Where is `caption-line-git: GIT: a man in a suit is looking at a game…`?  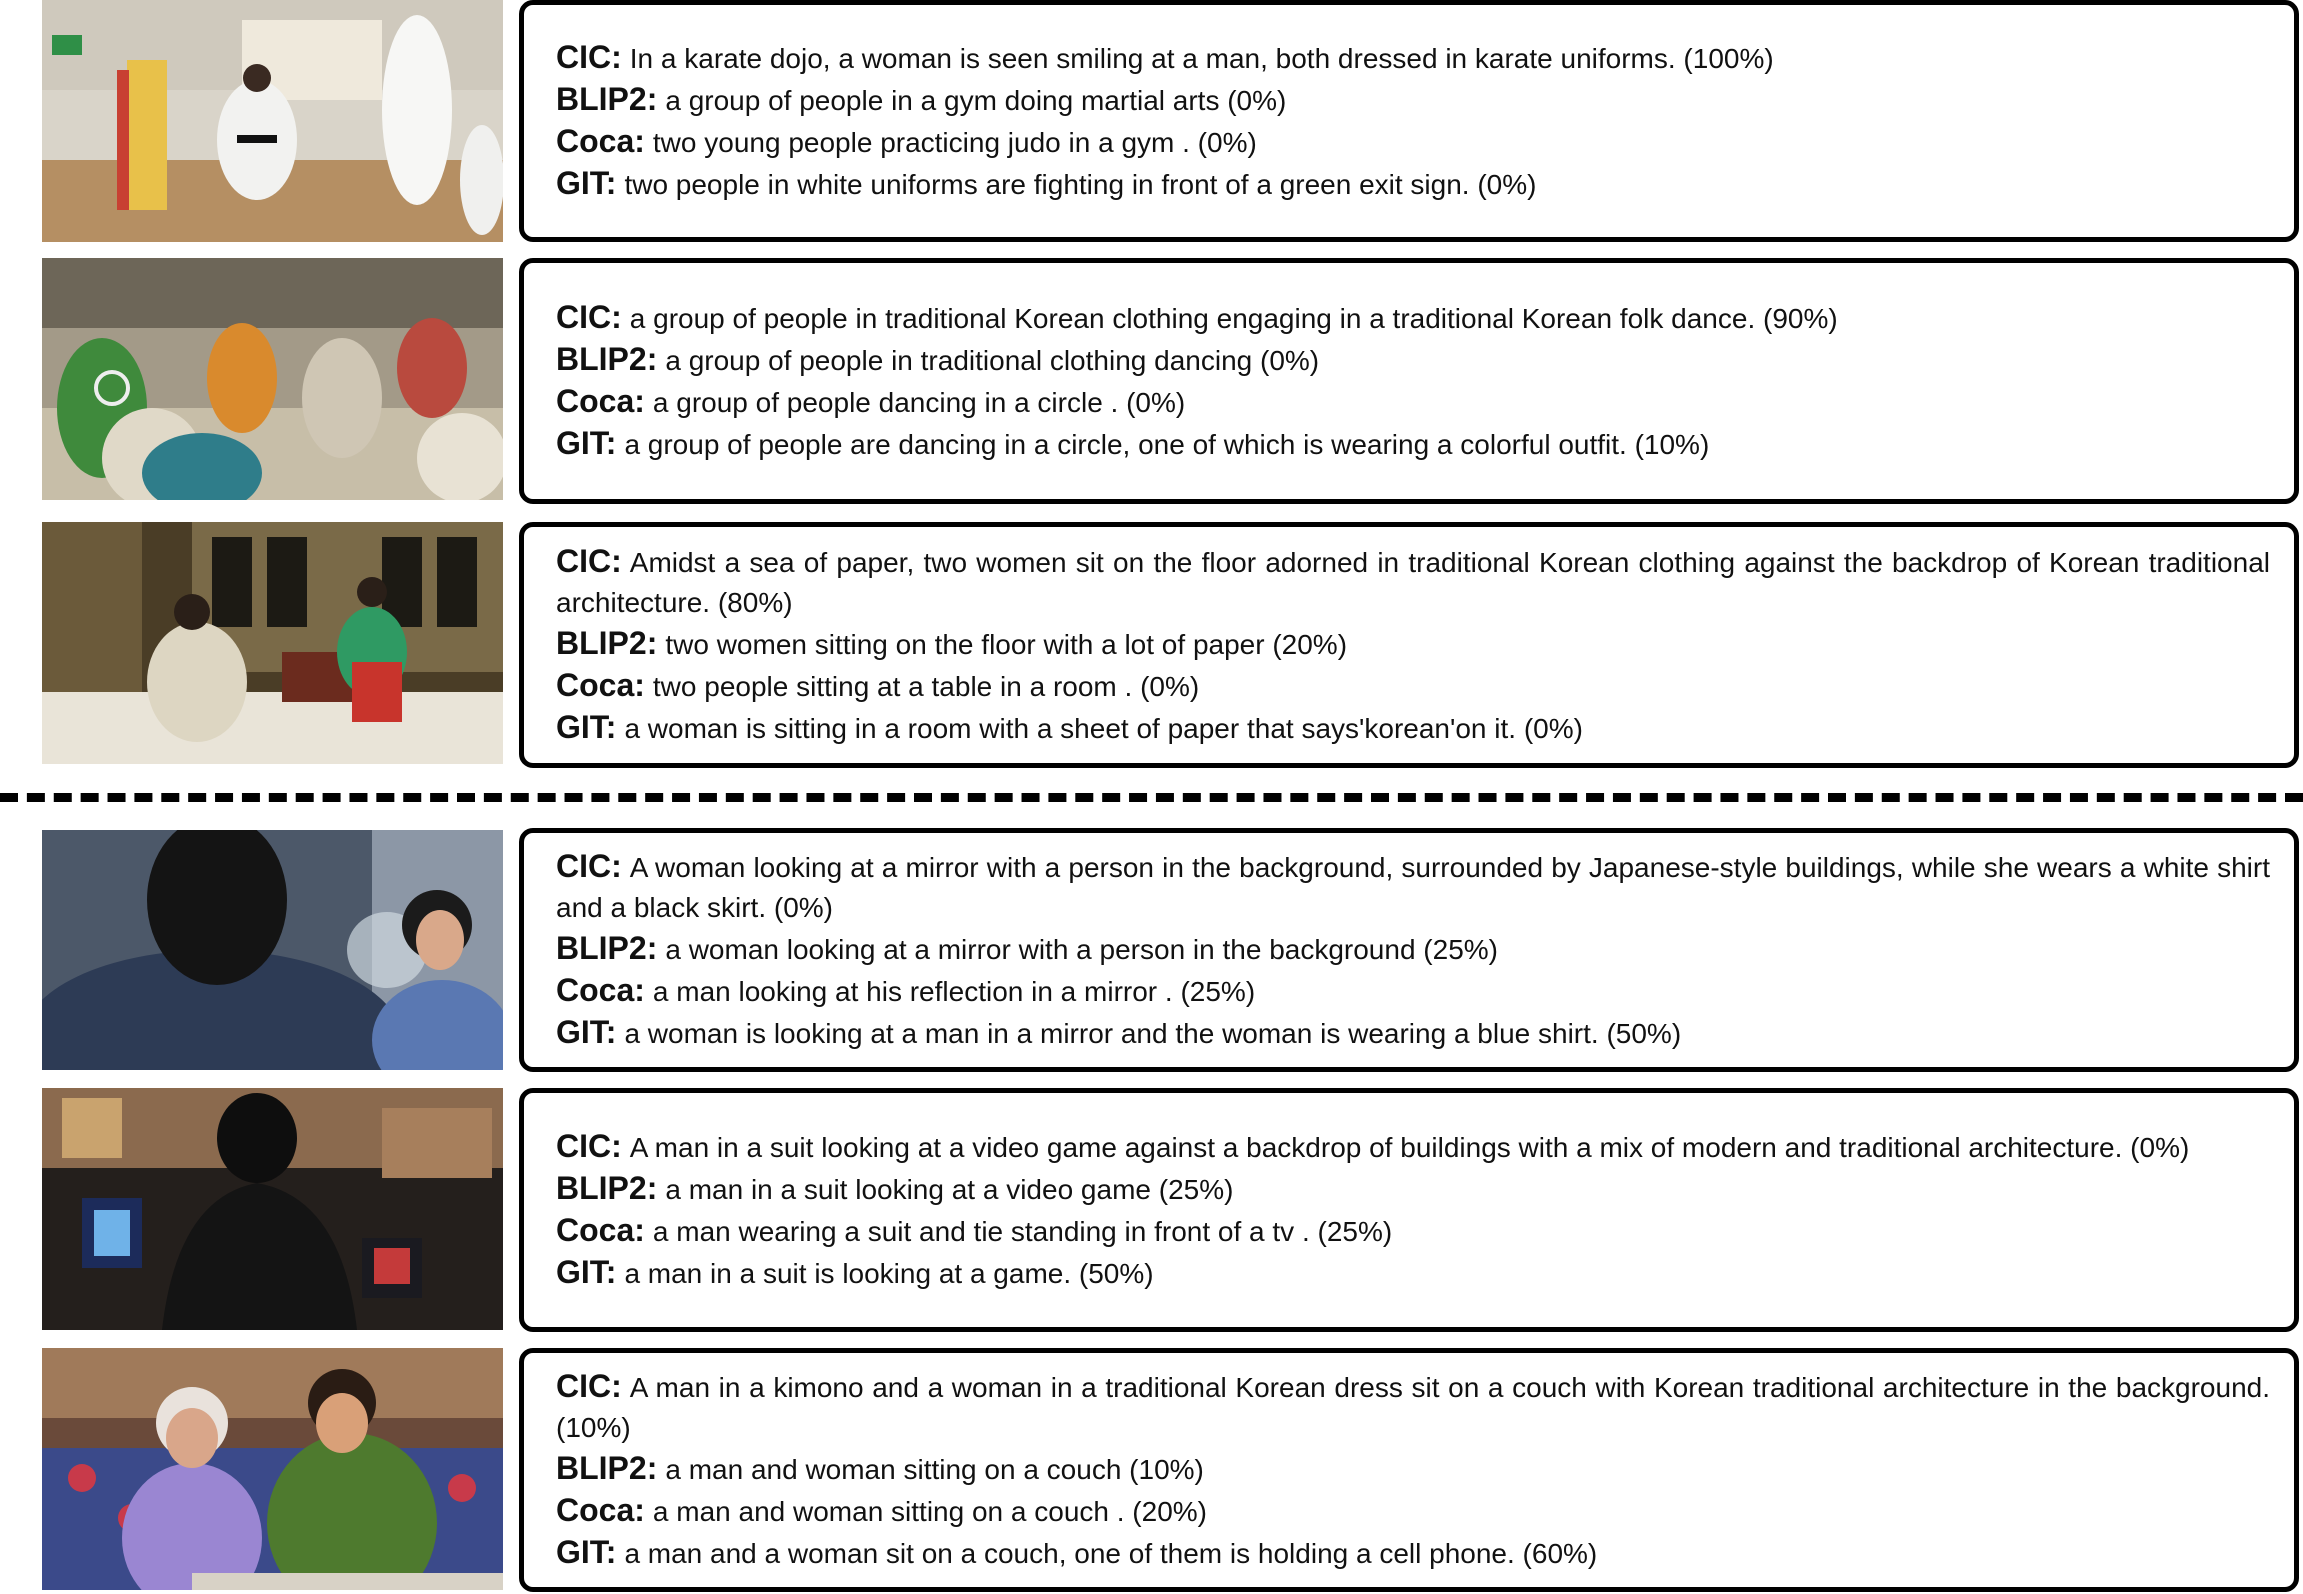 caption-line-git: GIT: a man in a suit is looking at a game… is located at coordinates (1413, 1273).